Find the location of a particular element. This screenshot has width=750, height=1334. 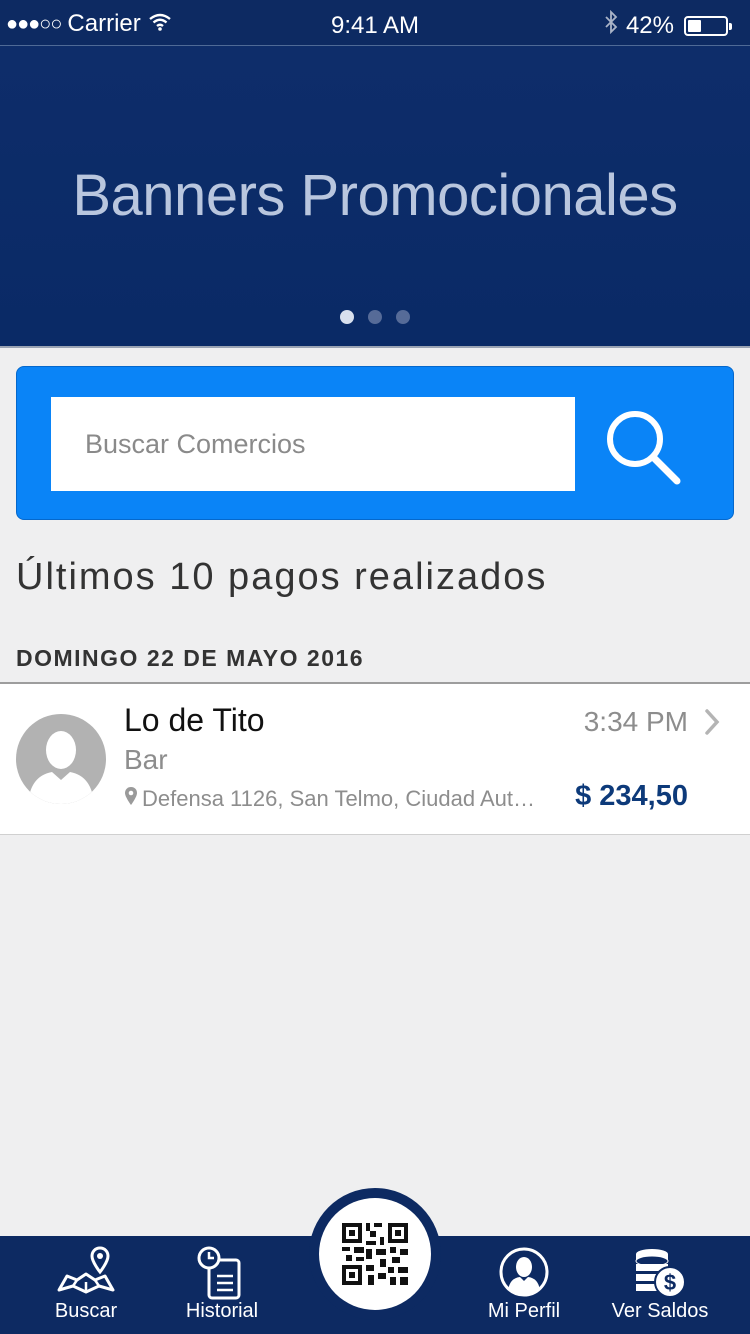

merchant-name: Lo de Tito is located at coordinates (194, 720).